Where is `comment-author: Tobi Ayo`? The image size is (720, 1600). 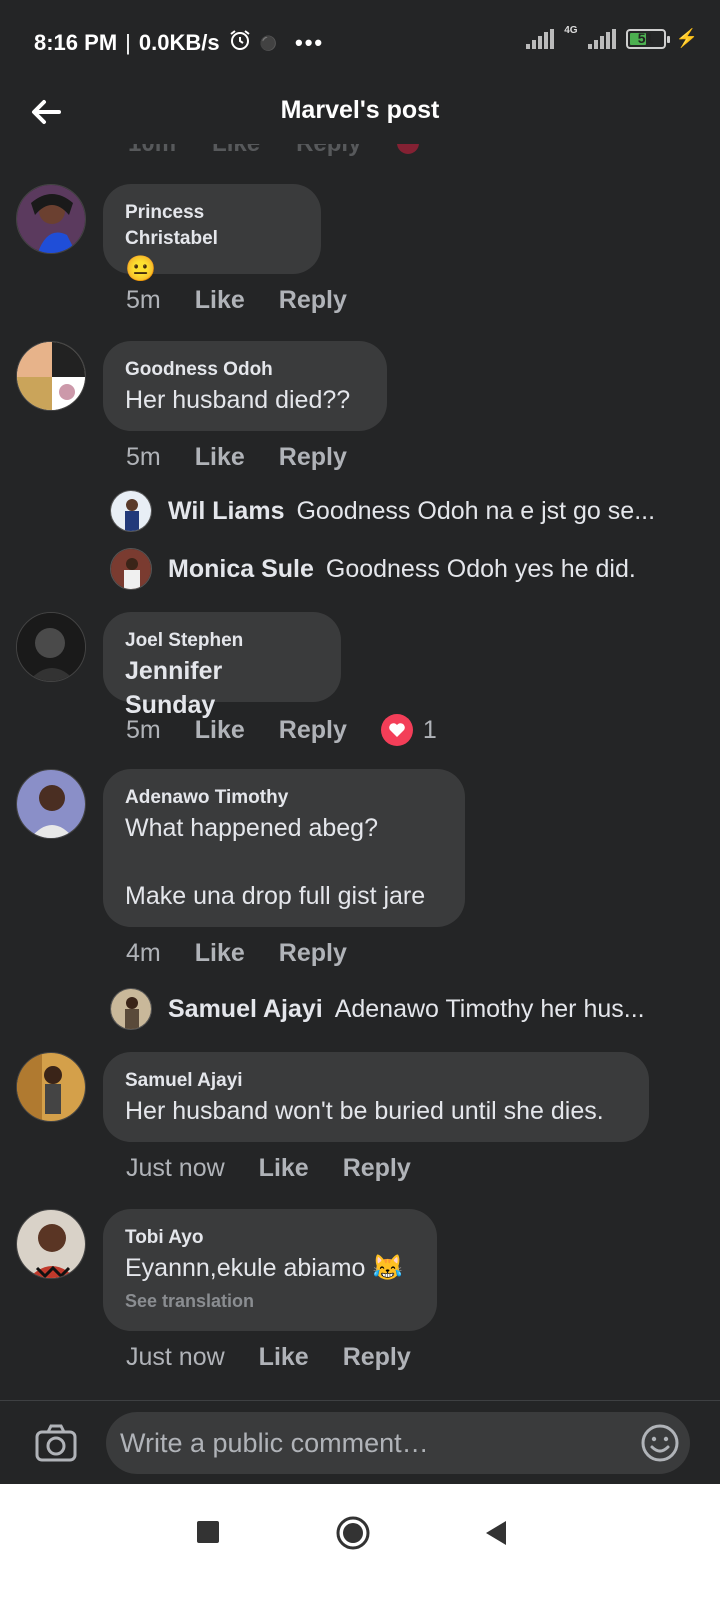 comment-author: Tobi Ayo is located at coordinates (270, 1238).